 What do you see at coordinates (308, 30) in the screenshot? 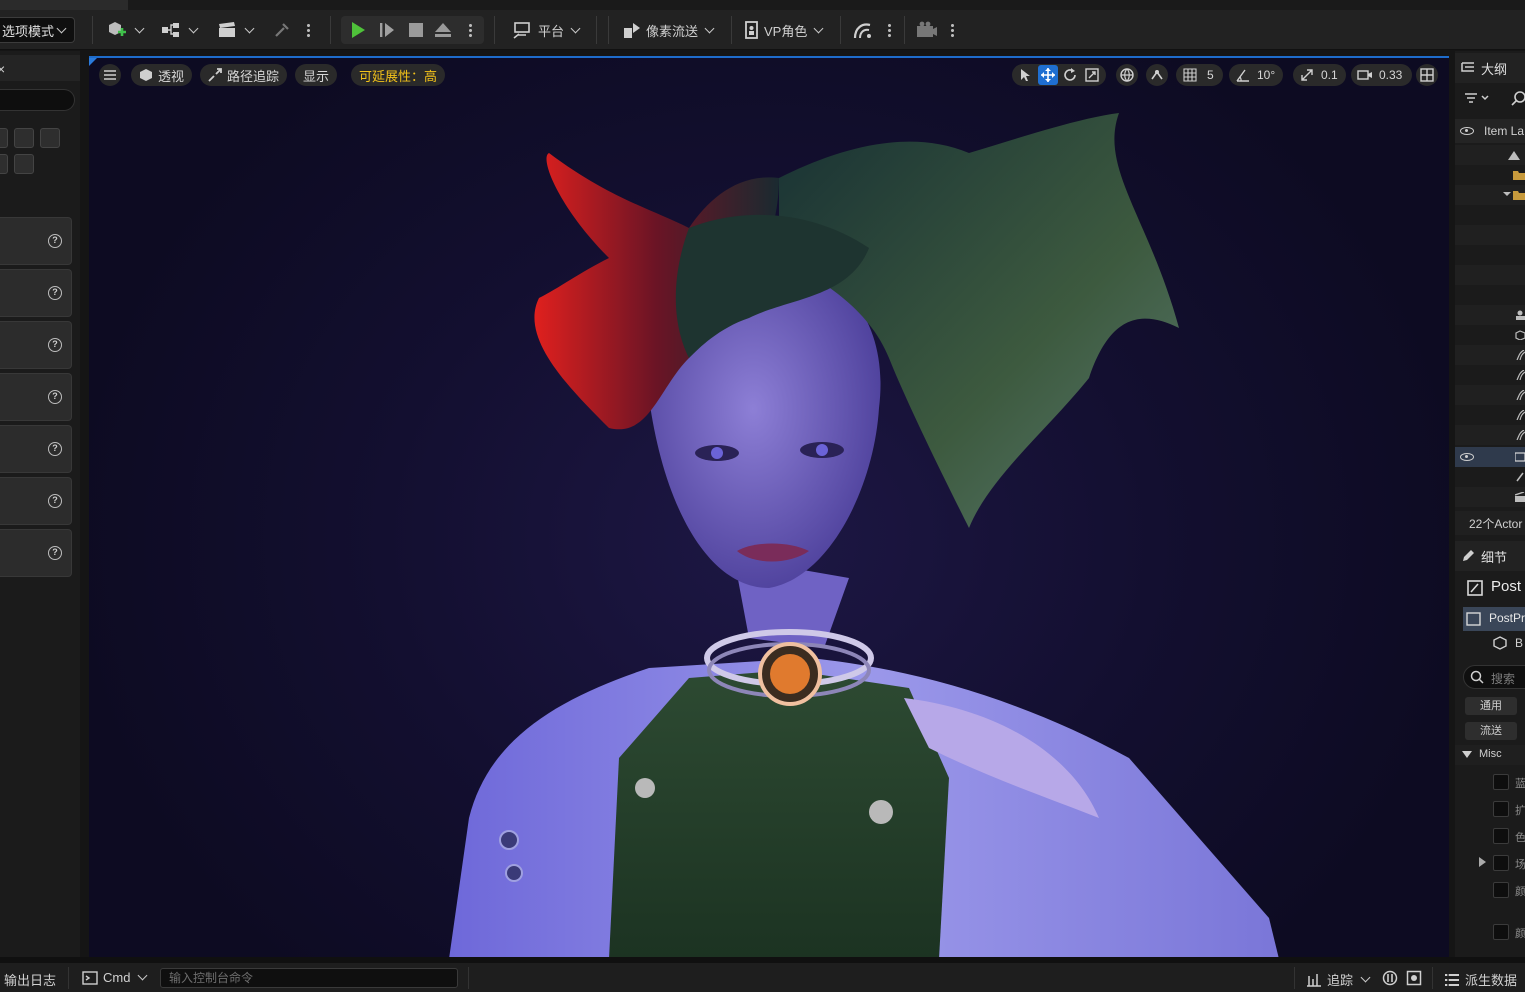
I see `toolbar-options-button` at bounding box center [308, 30].